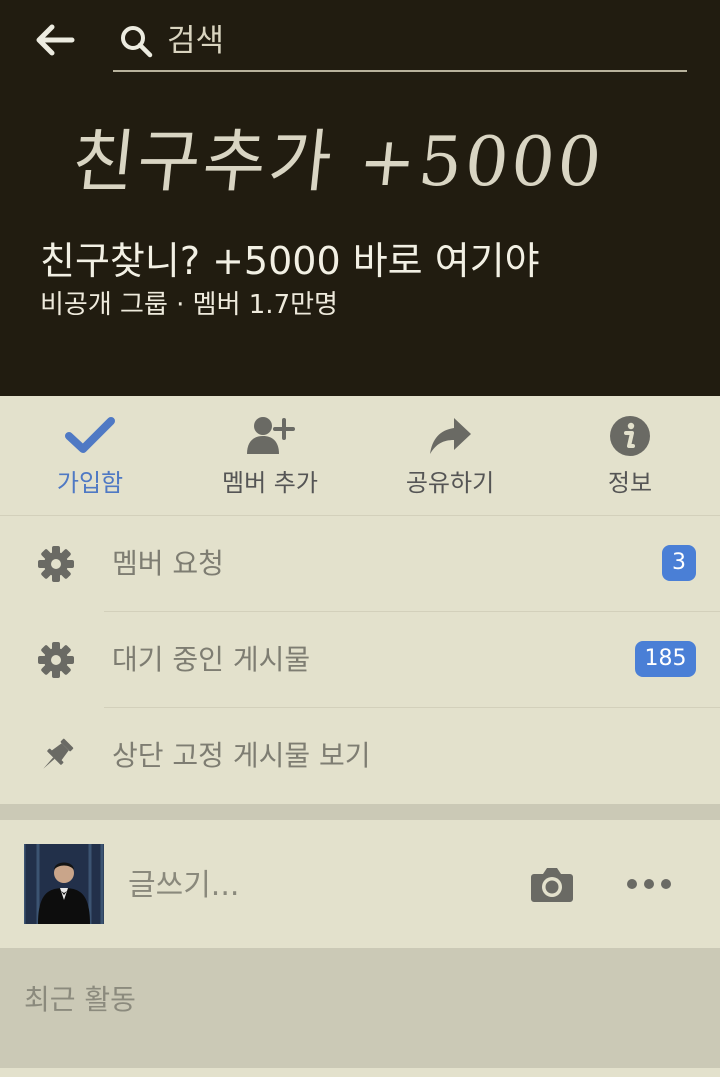 This screenshot has width=720, height=1077. What do you see at coordinates (58, 753) in the screenshot?
I see `pin-icon` at bounding box center [58, 753].